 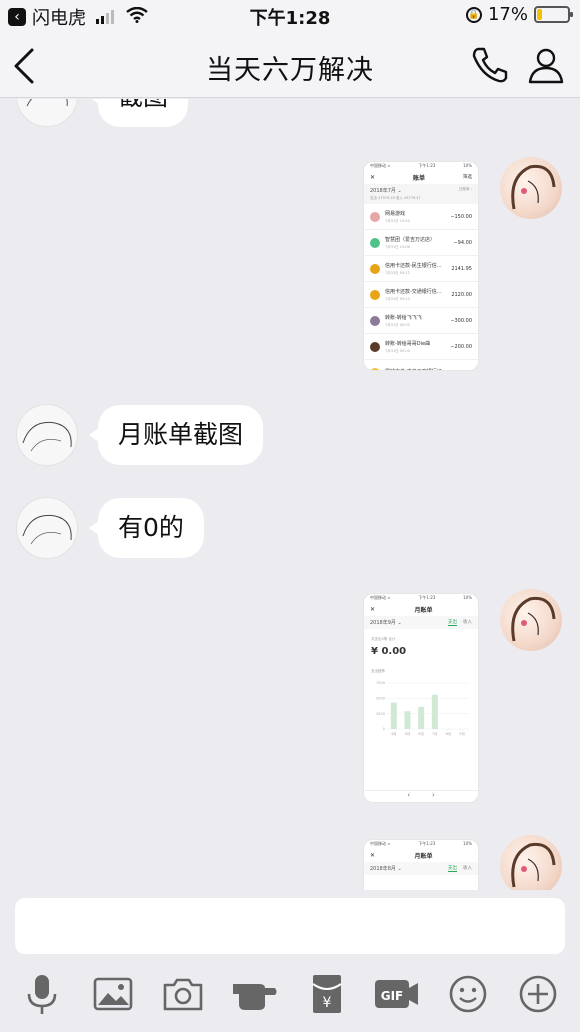 I want to click on message-bubble: 截图, so click(x=138, y=113).